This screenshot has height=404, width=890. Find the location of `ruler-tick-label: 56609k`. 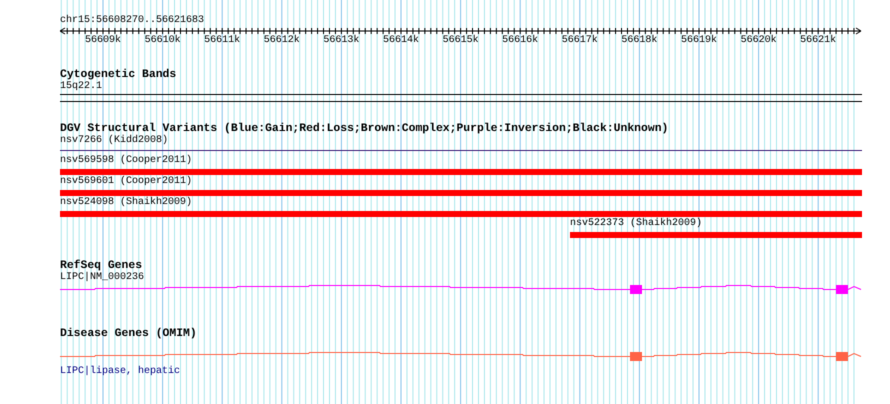

ruler-tick-label: 56609k is located at coordinates (103, 41).